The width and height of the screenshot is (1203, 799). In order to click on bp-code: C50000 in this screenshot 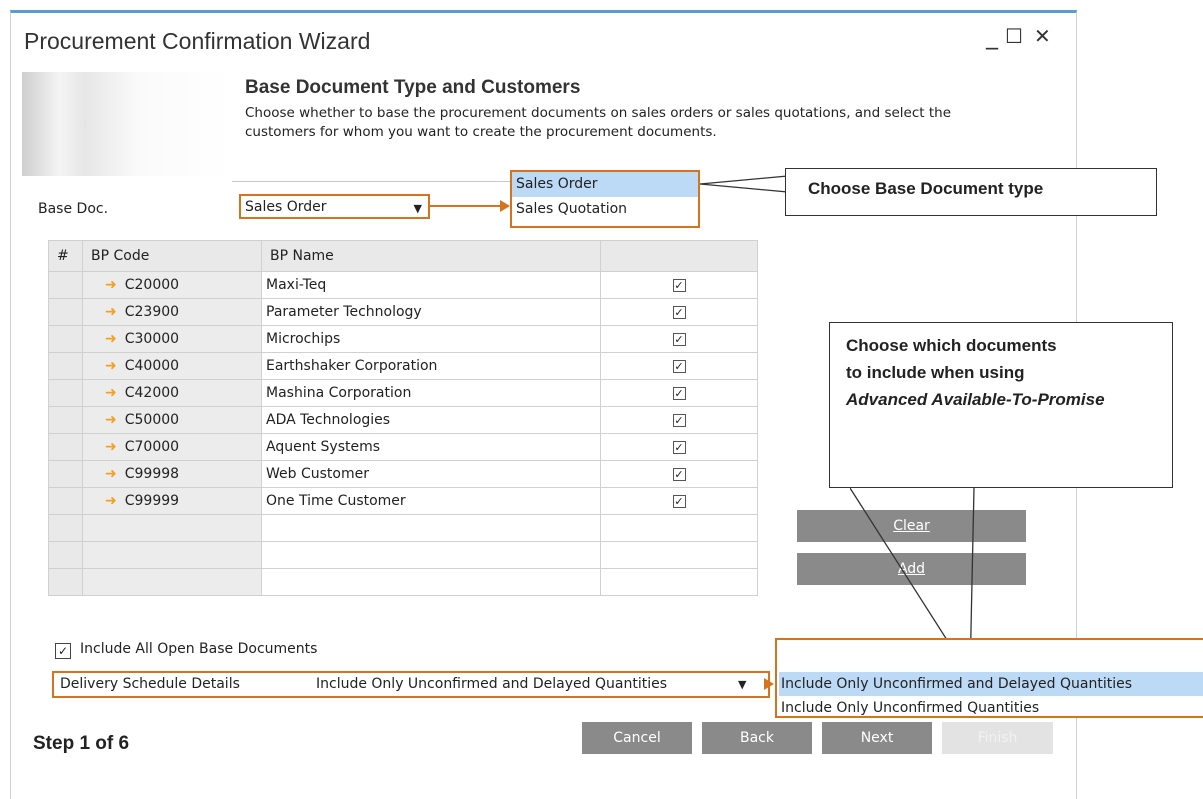, I will do `click(152, 420)`.